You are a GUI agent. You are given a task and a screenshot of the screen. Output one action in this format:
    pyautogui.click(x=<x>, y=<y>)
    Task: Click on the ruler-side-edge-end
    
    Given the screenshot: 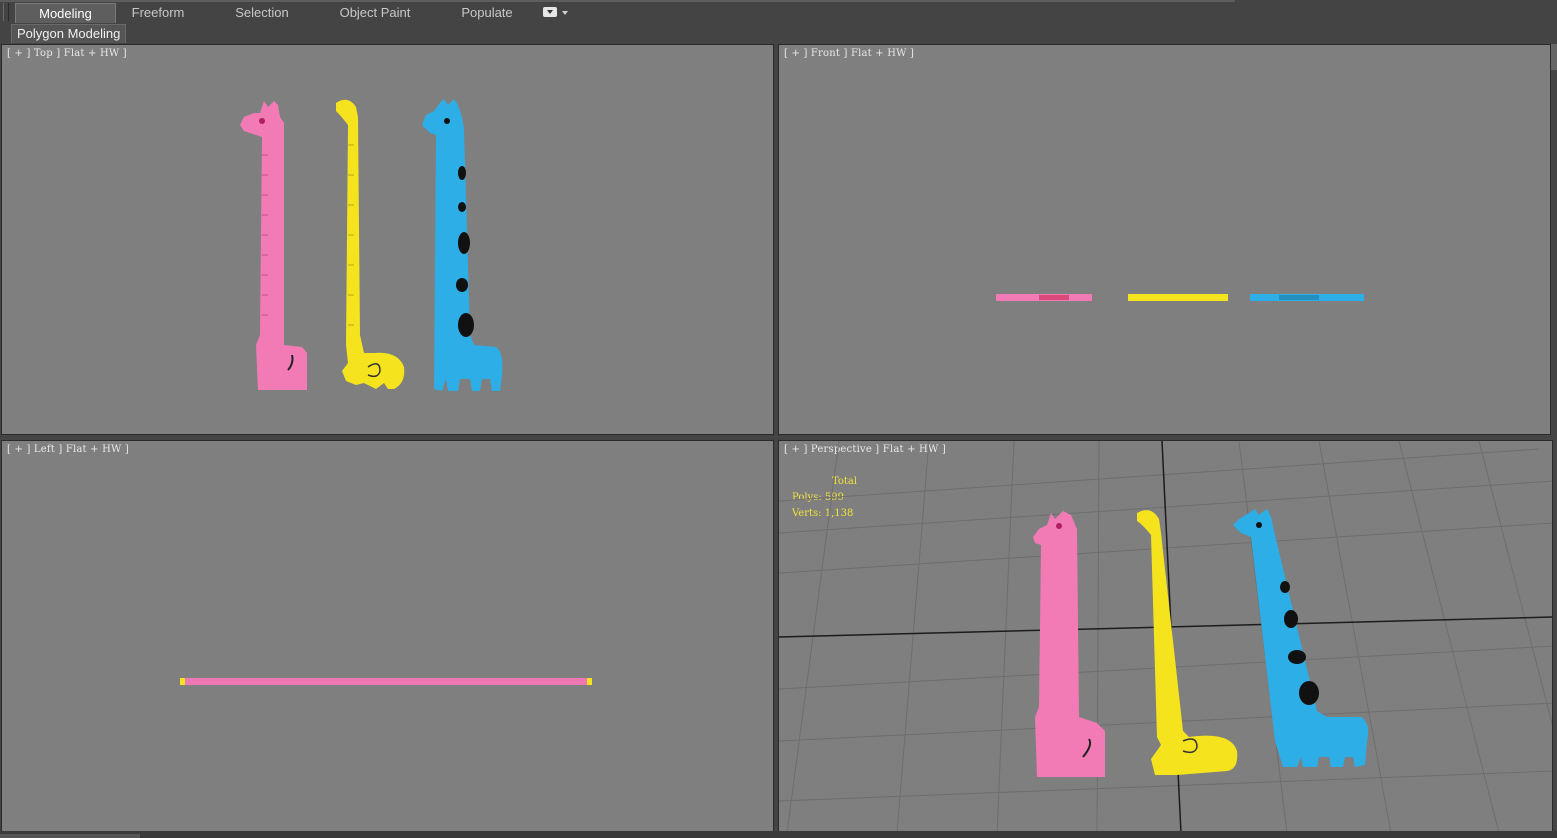 What is the action you would take?
    pyautogui.click(x=589, y=681)
    